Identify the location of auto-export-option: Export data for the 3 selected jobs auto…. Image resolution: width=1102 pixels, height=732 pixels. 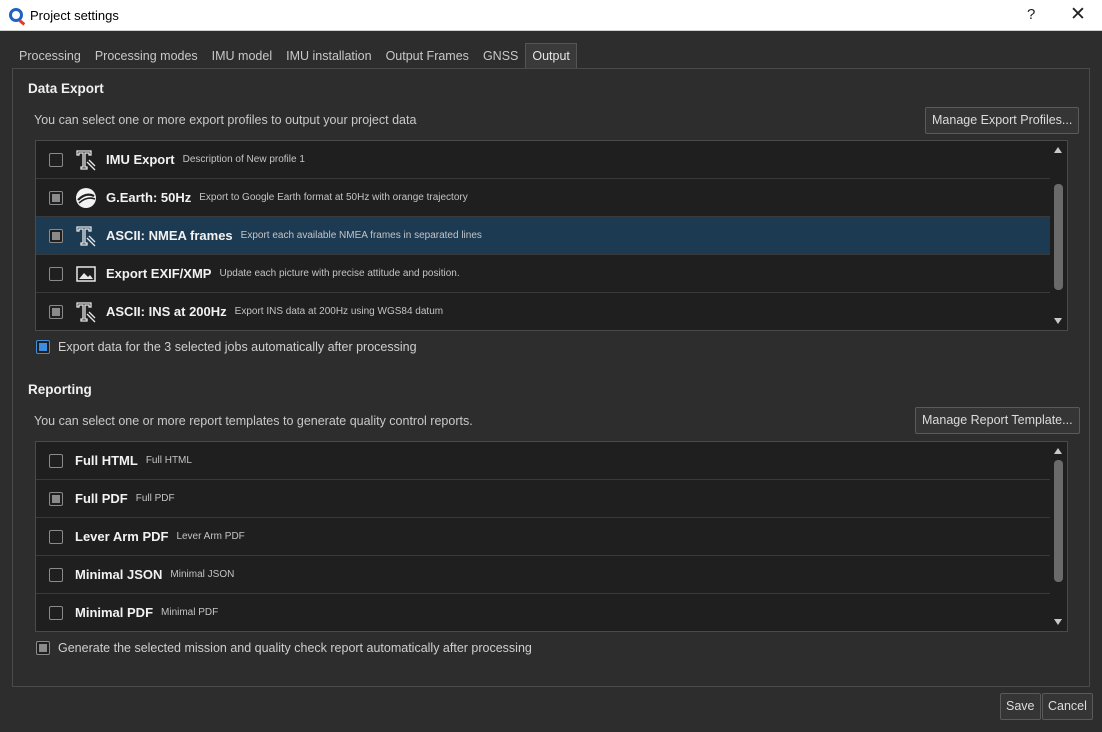
(226, 347).